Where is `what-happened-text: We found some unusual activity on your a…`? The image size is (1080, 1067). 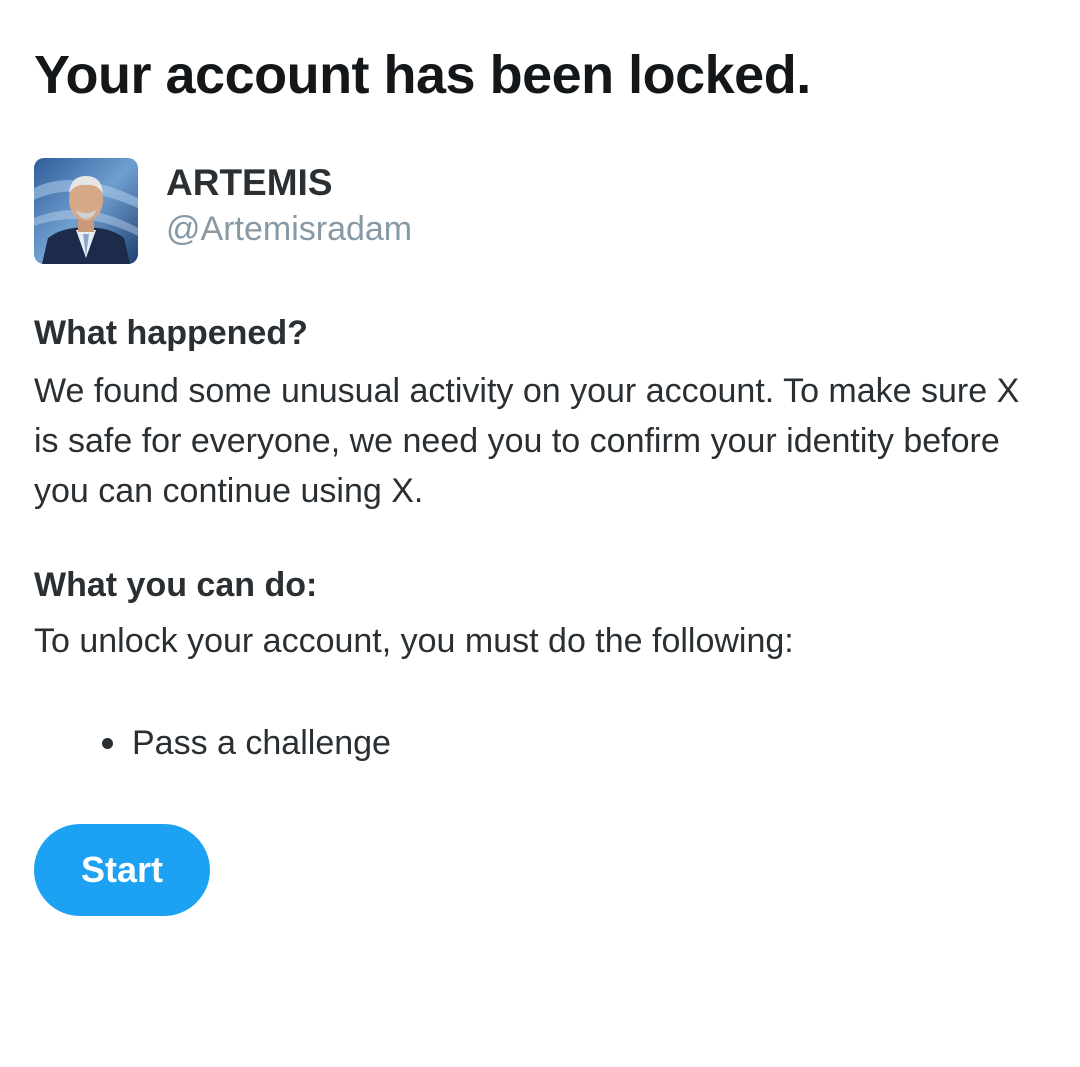 what-happened-text: We found some unusual activity on your a… is located at coordinates (527, 441).